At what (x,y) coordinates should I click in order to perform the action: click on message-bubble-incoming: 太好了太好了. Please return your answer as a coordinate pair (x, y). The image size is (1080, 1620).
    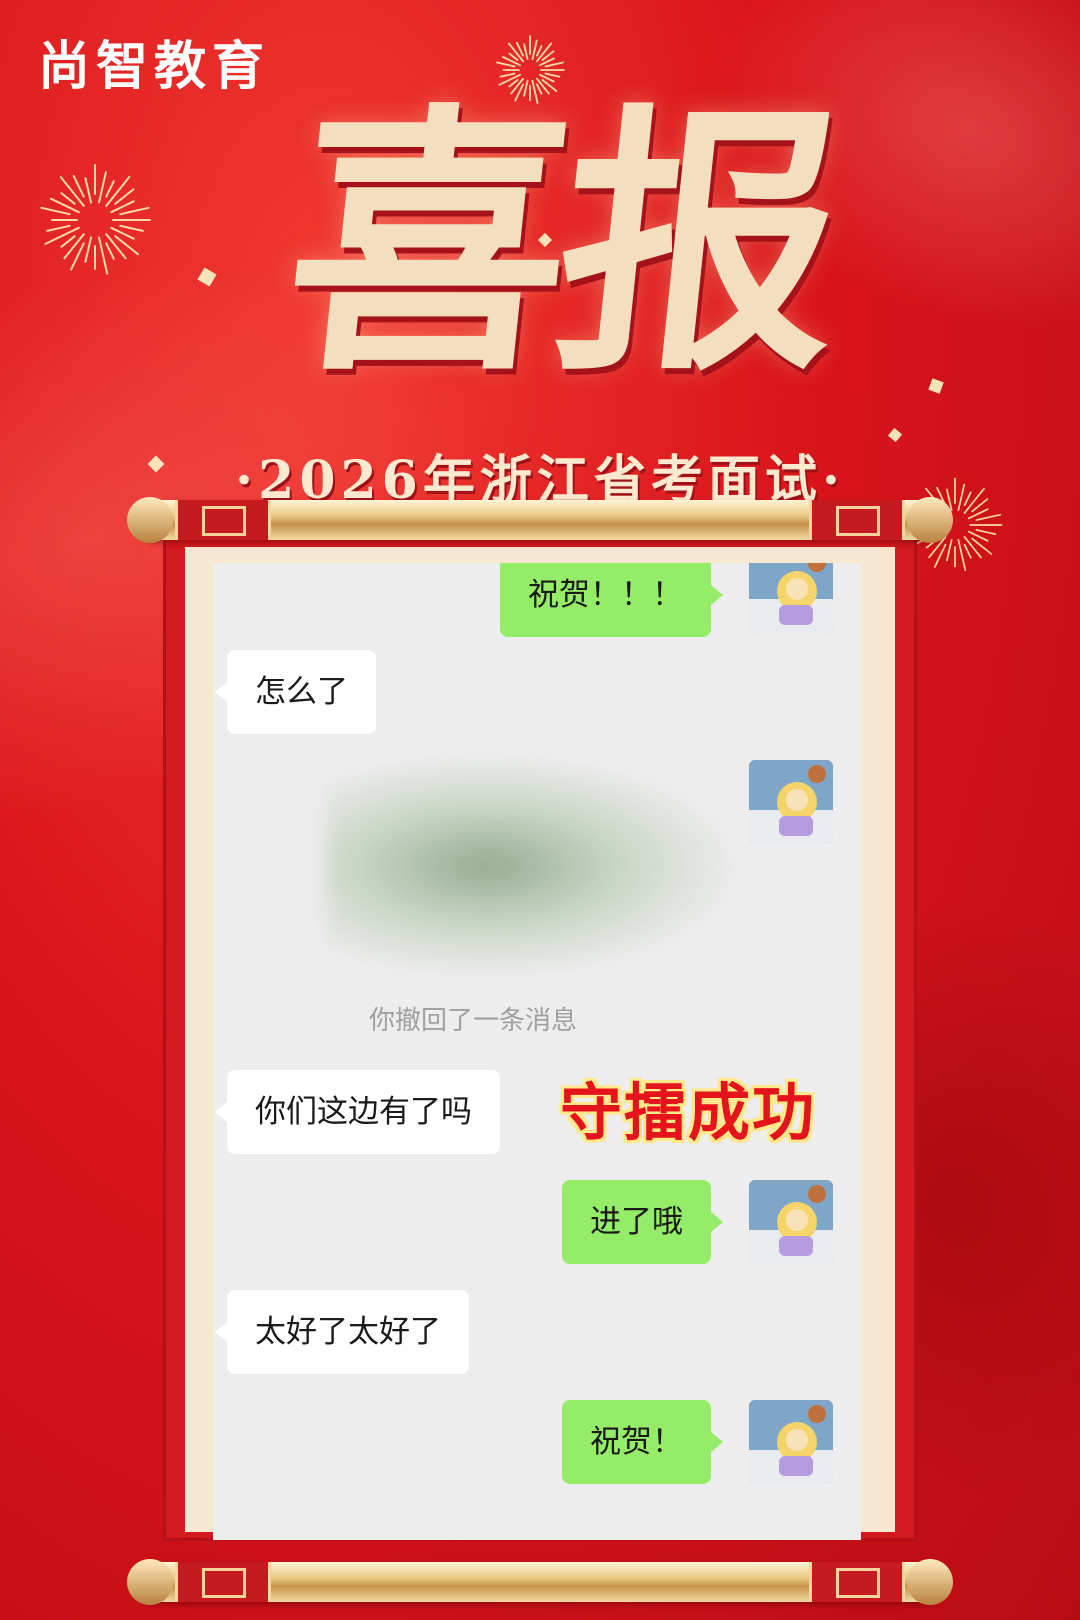
    Looking at the image, I should click on (342, 1332).